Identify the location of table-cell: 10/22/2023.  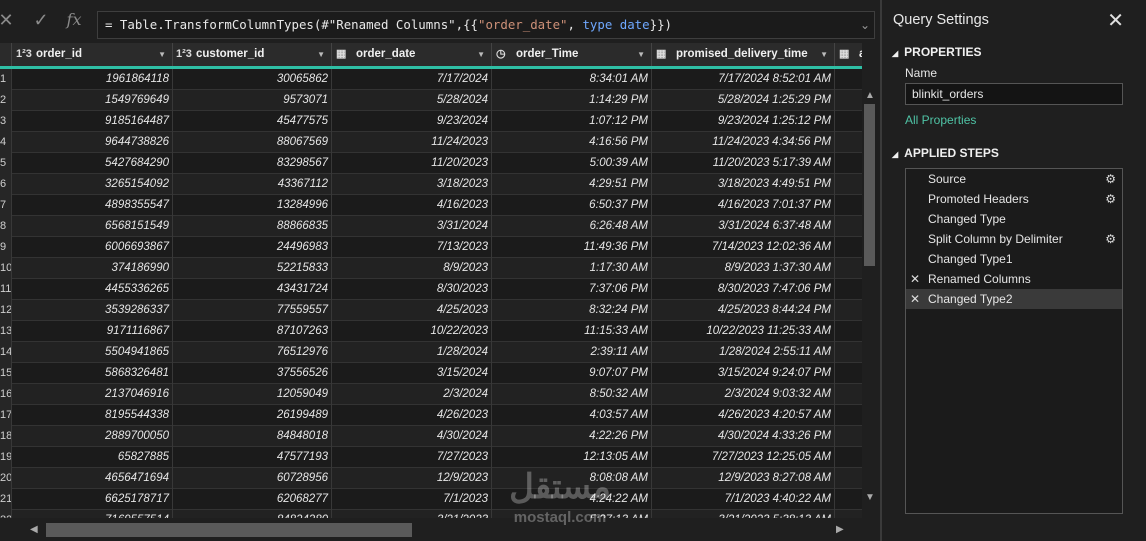
(412, 331).